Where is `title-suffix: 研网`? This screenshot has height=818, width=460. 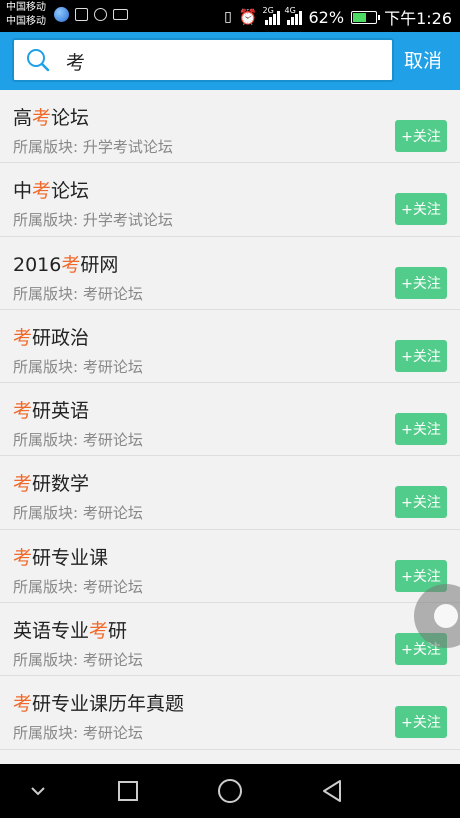
title-suffix: 研网 is located at coordinates (99, 264).